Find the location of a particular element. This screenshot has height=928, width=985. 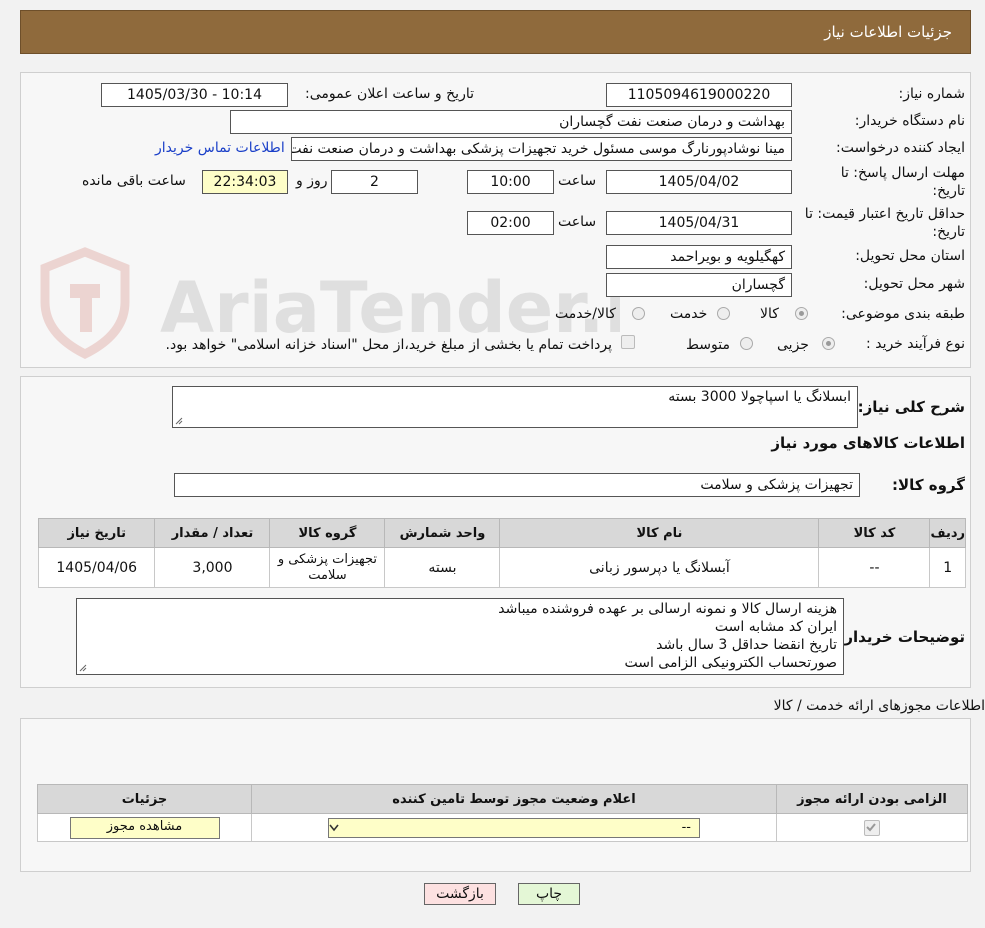

cell-permit-details: مشاهده مجوز is located at coordinates (144, 827).